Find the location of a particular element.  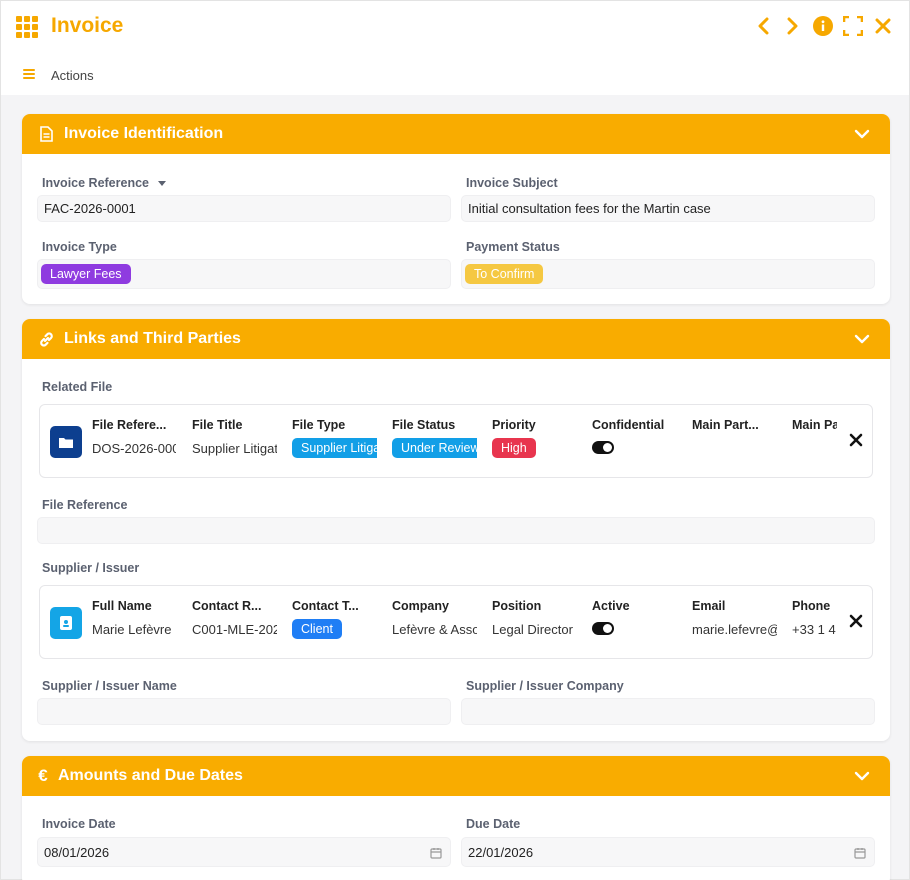

link-icon is located at coordinates (46, 339).